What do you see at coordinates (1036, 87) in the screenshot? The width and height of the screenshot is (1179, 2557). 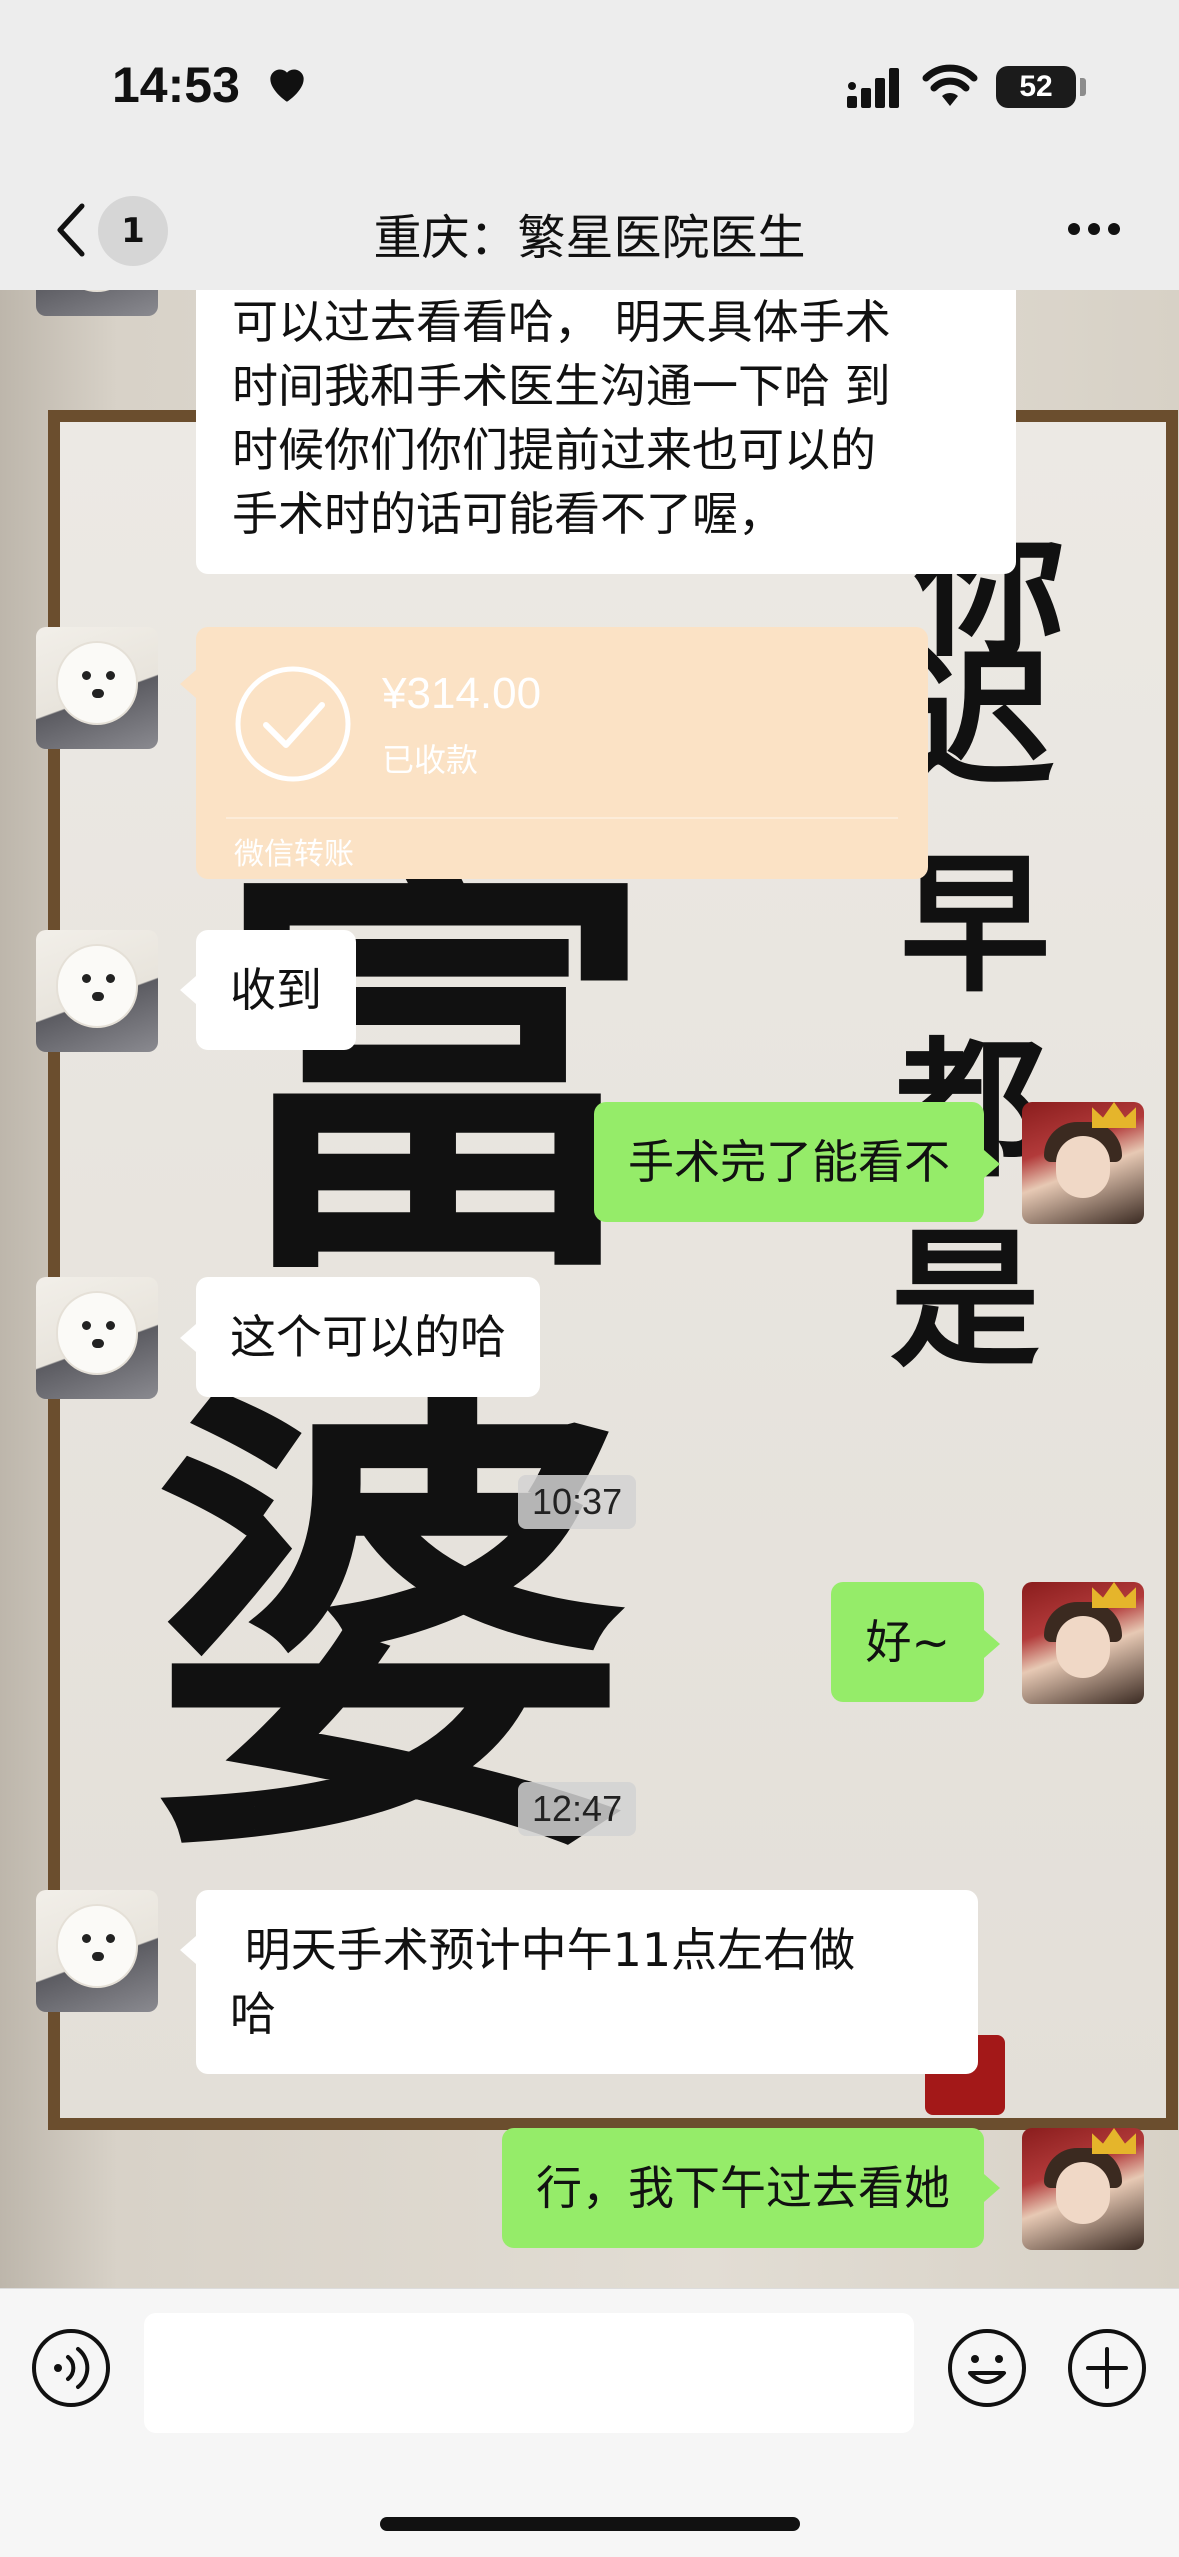 I see `battery-icon: 52` at bounding box center [1036, 87].